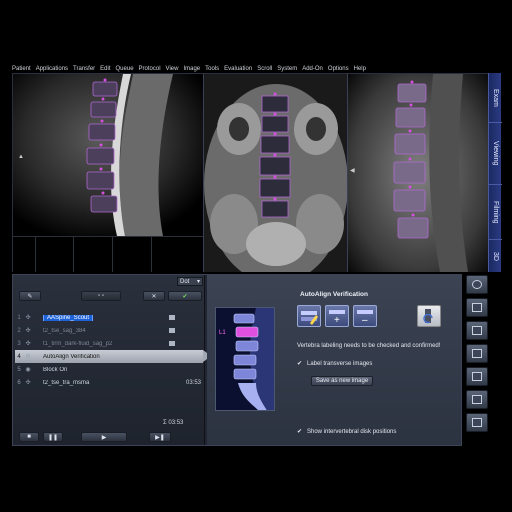  What do you see at coordinates (19, 317) in the screenshot?
I see `step-number: 1` at bounding box center [19, 317].